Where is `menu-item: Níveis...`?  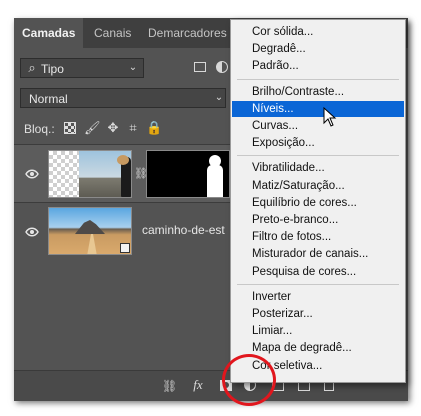
menu-item: Níveis... is located at coordinates (318, 108).